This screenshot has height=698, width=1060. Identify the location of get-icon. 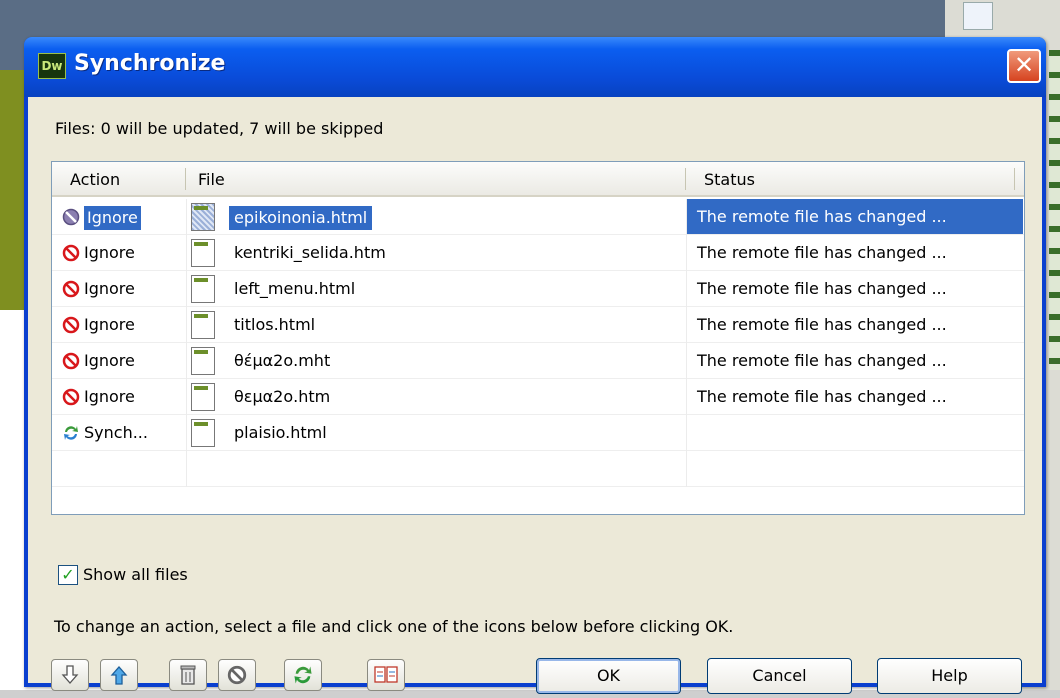
(70, 674).